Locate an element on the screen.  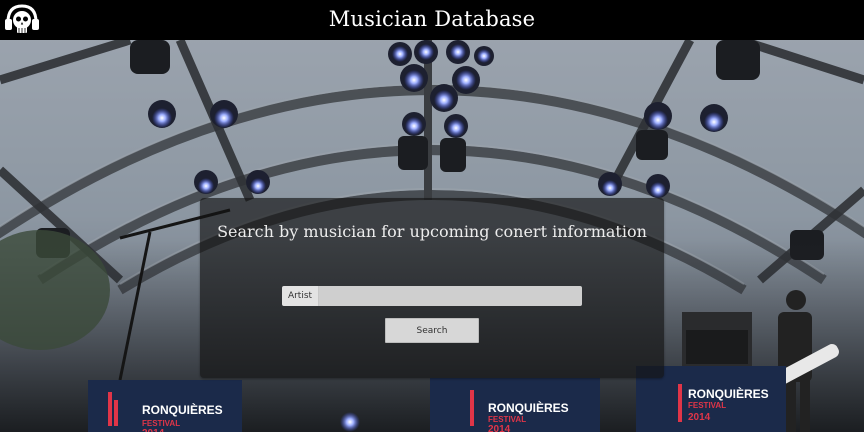
banner-year-right: 2014 is located at coordinates (699, 417).